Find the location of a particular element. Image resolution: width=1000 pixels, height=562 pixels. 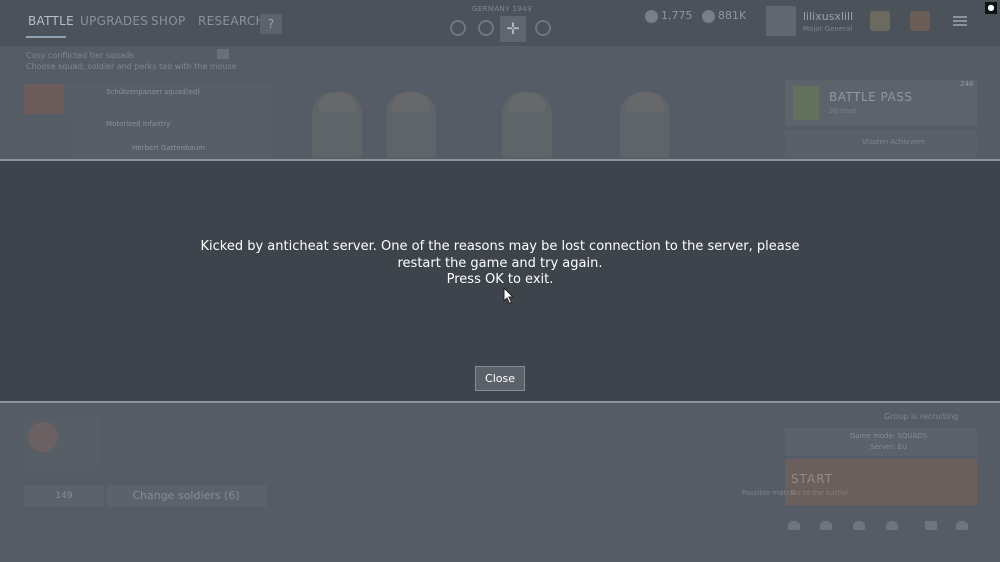

squad-name: Schützenpanzer squad(ed) is located at coordinates (153, 92).